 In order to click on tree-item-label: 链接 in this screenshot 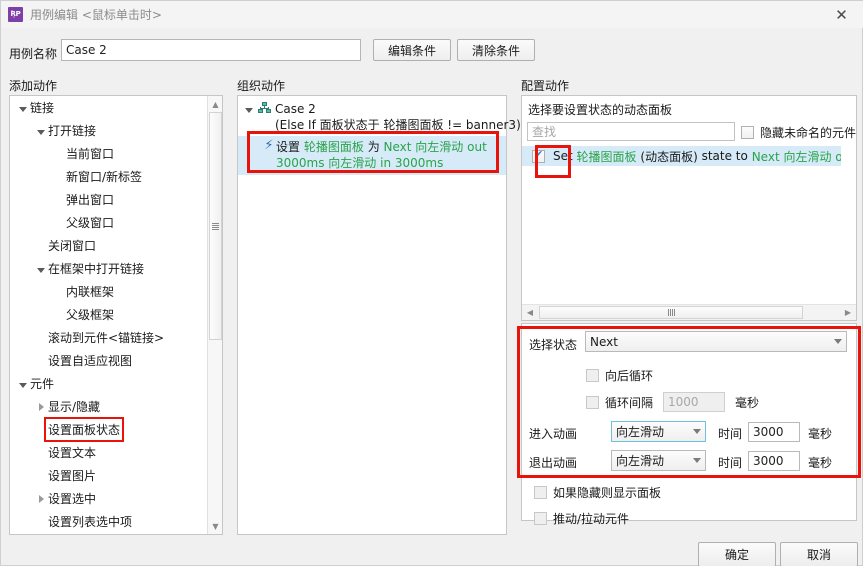, I will do `click(42, 108)`.